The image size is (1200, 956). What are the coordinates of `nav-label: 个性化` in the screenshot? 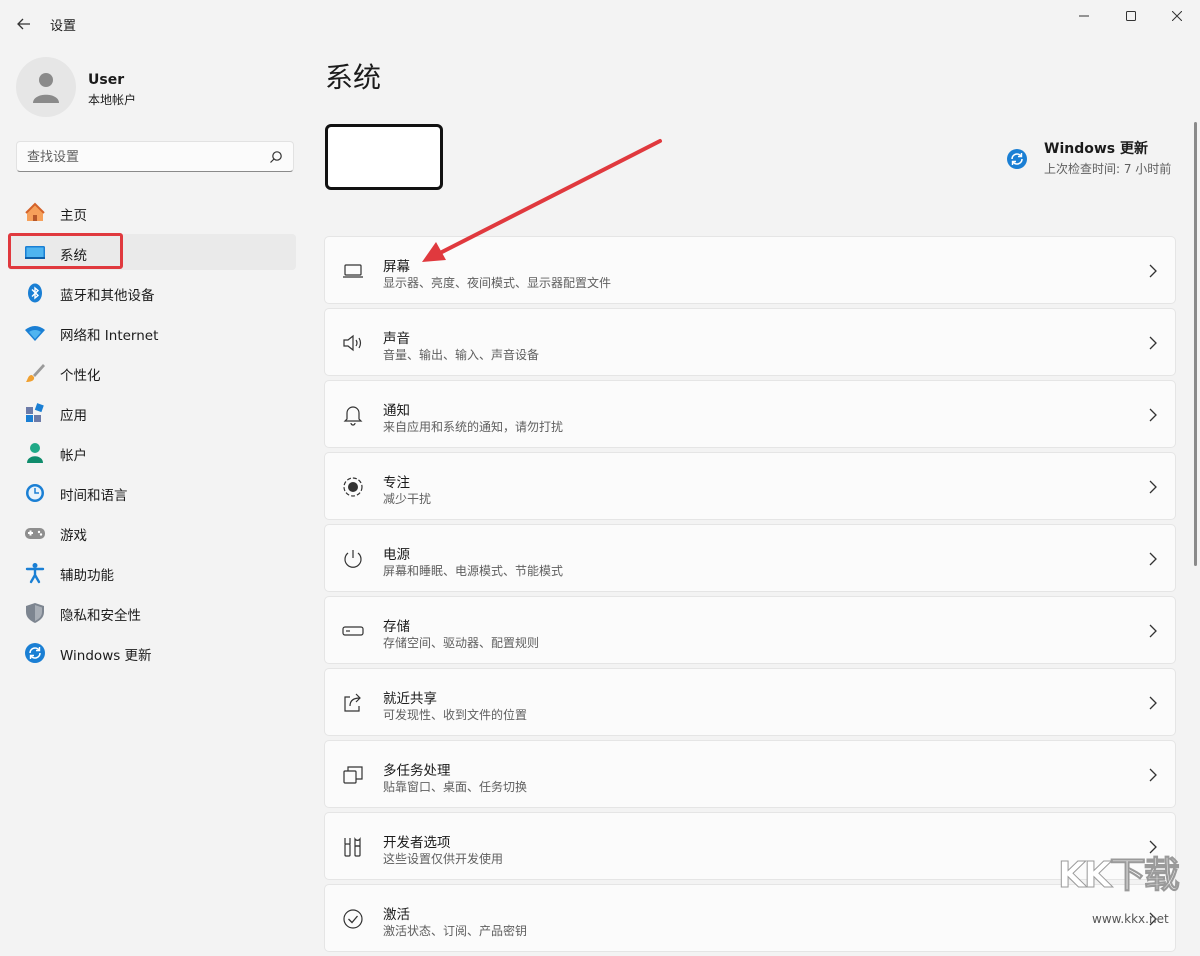 It's located at (80, 376).